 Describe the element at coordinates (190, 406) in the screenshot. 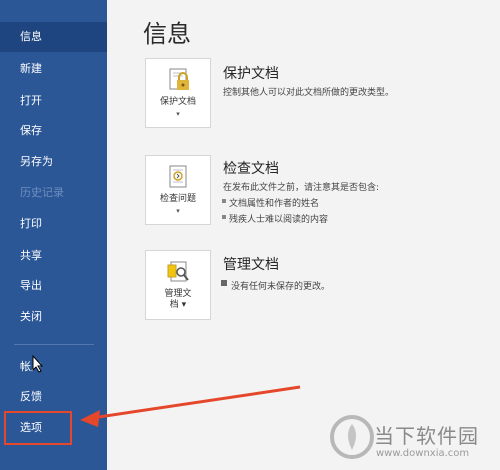

I see `annotation-arrow-icon` at that location.